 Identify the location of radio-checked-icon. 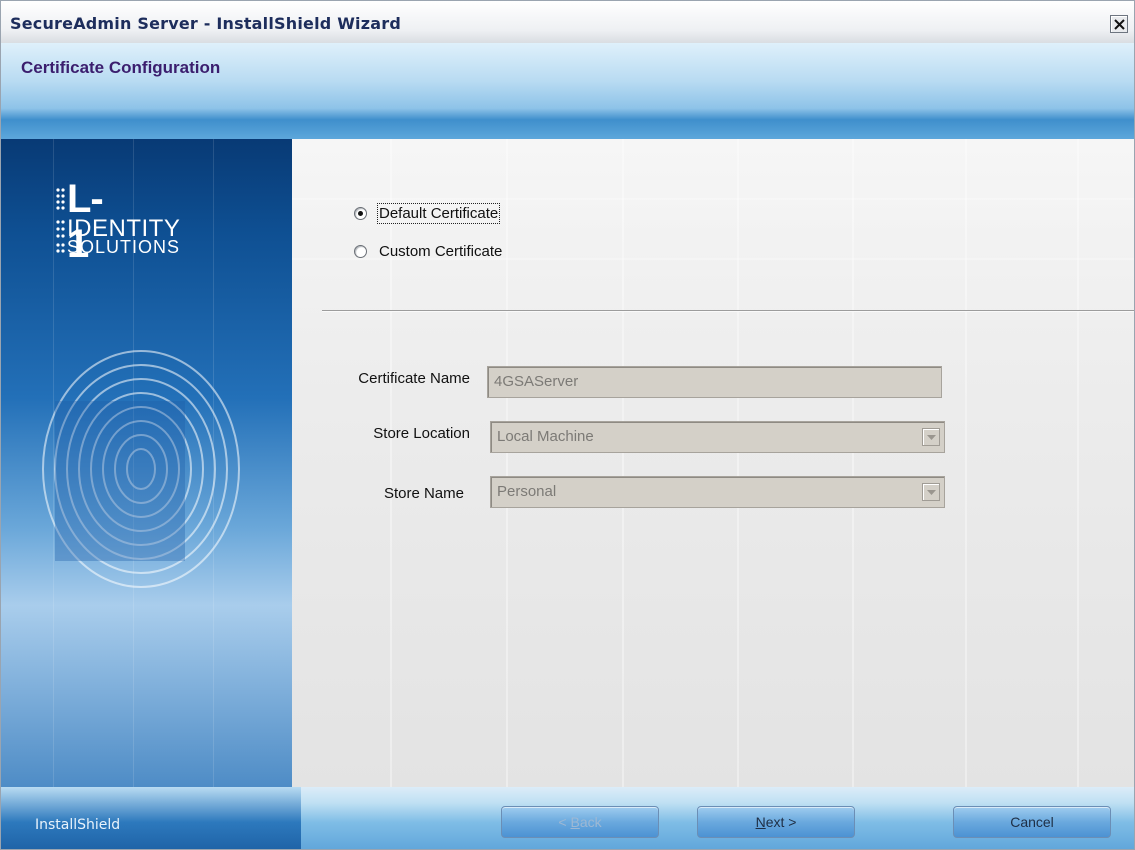
(360, 213).